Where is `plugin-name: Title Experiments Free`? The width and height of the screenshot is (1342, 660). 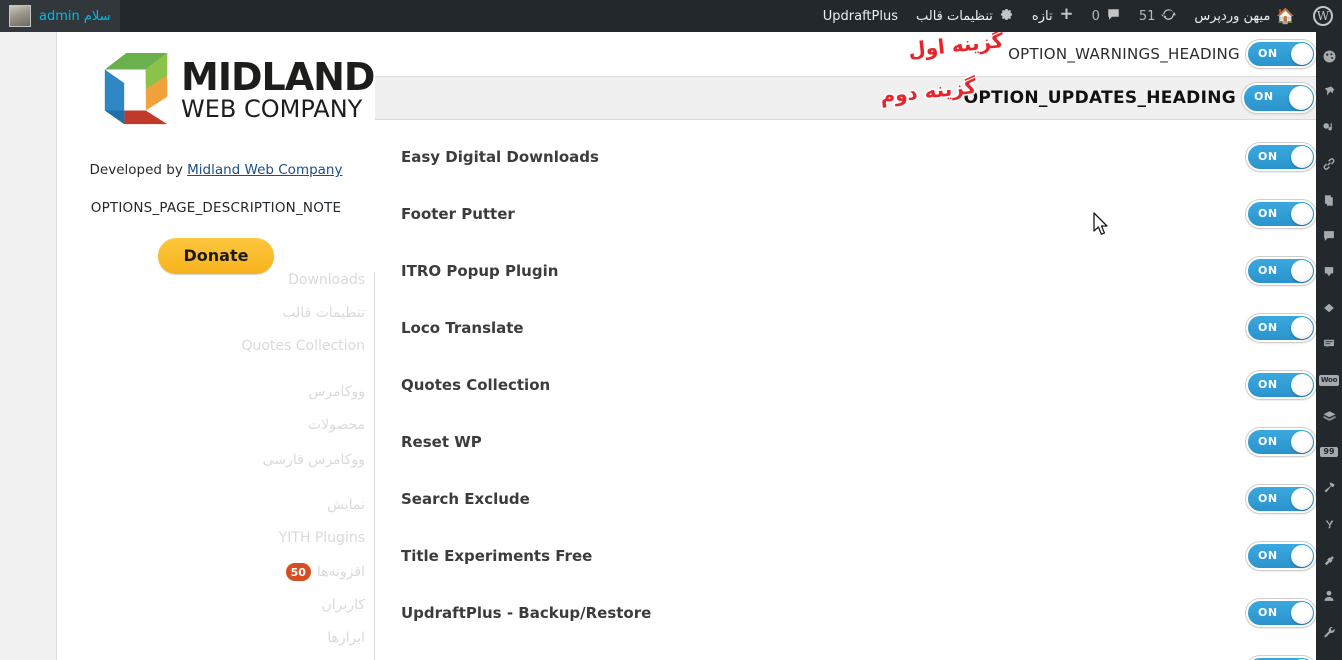
plugin-name: Title Experiments Free is located at coordinates (497, 555).